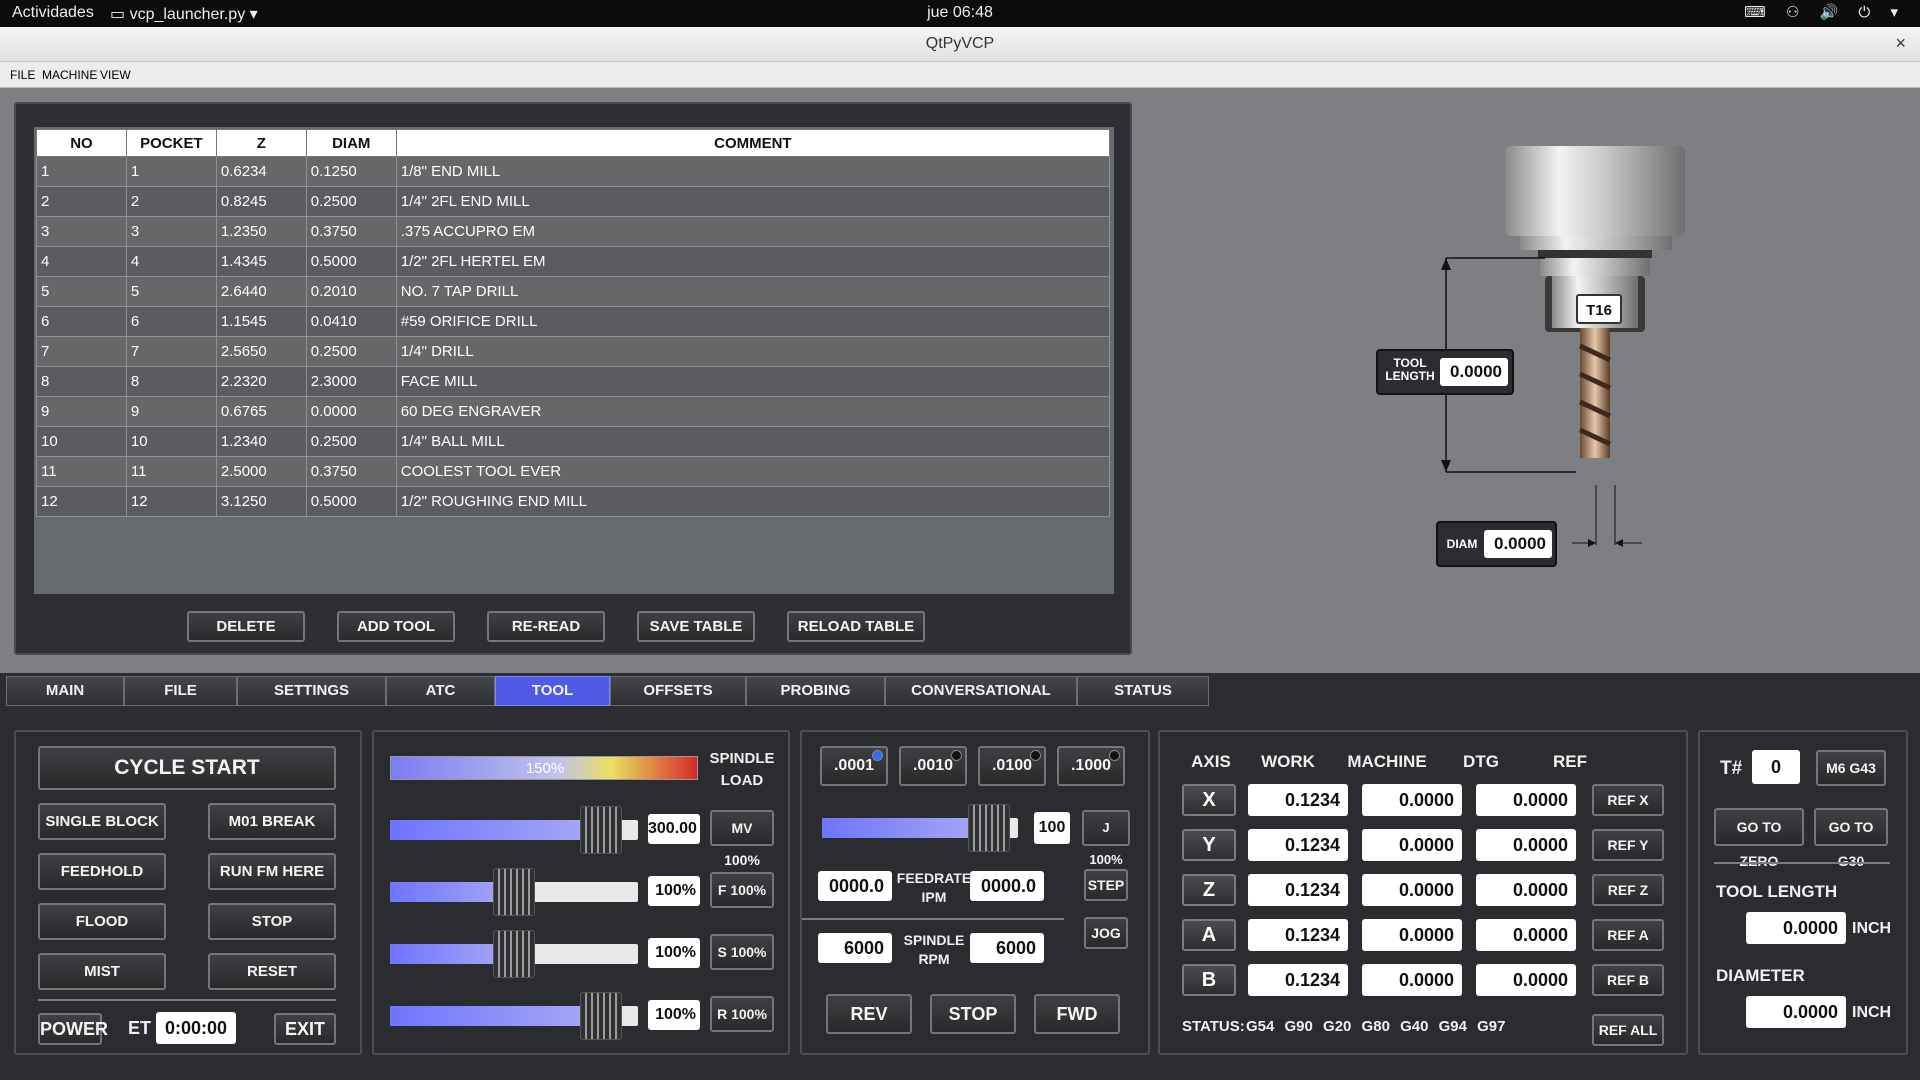 This screenshot has height=1080, width=1920. Describe the element at coordinates (272, 971) in the screenshot. I see `reset-button: RESET` at that location.